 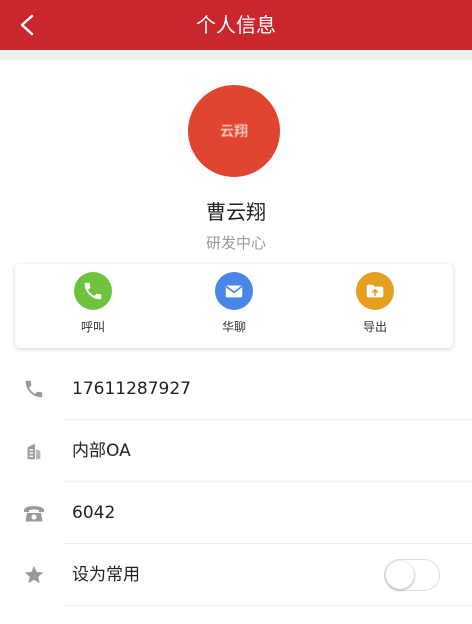 I want to click on call-button: 呼叫, so click(x=93, y=306).